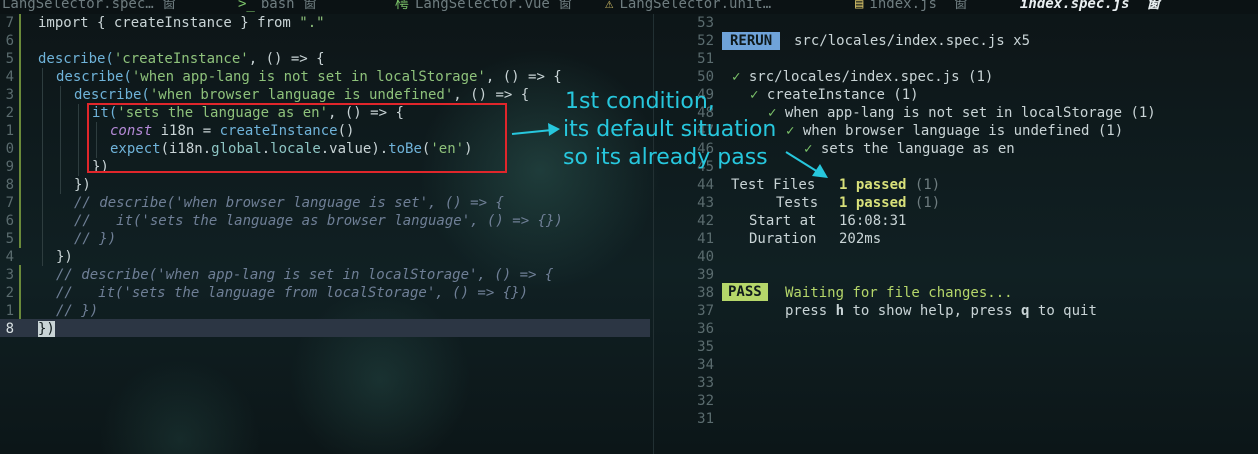 The image size is (1258, 454). What do you see at coordinates (532, 132) in the screenshot?
I see `arrow-to-code` at bounding box center [532, 132].